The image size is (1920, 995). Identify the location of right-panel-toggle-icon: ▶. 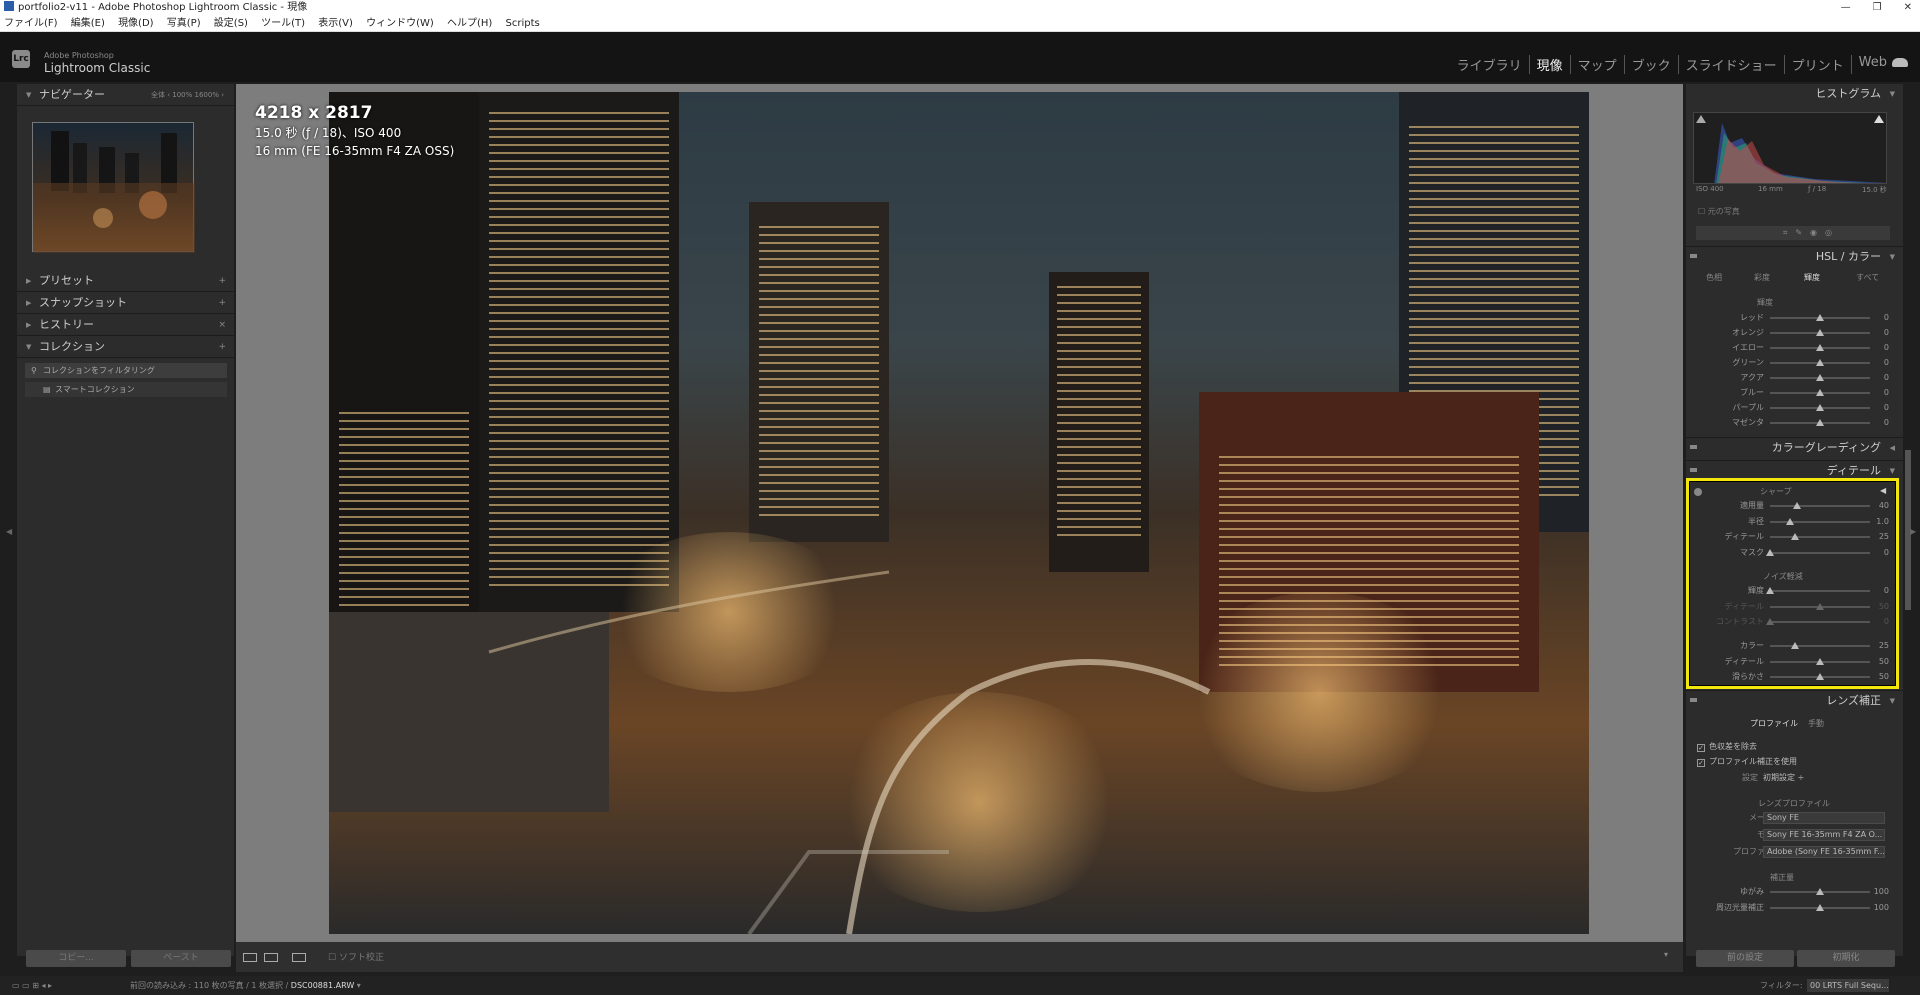
(1913, 531).